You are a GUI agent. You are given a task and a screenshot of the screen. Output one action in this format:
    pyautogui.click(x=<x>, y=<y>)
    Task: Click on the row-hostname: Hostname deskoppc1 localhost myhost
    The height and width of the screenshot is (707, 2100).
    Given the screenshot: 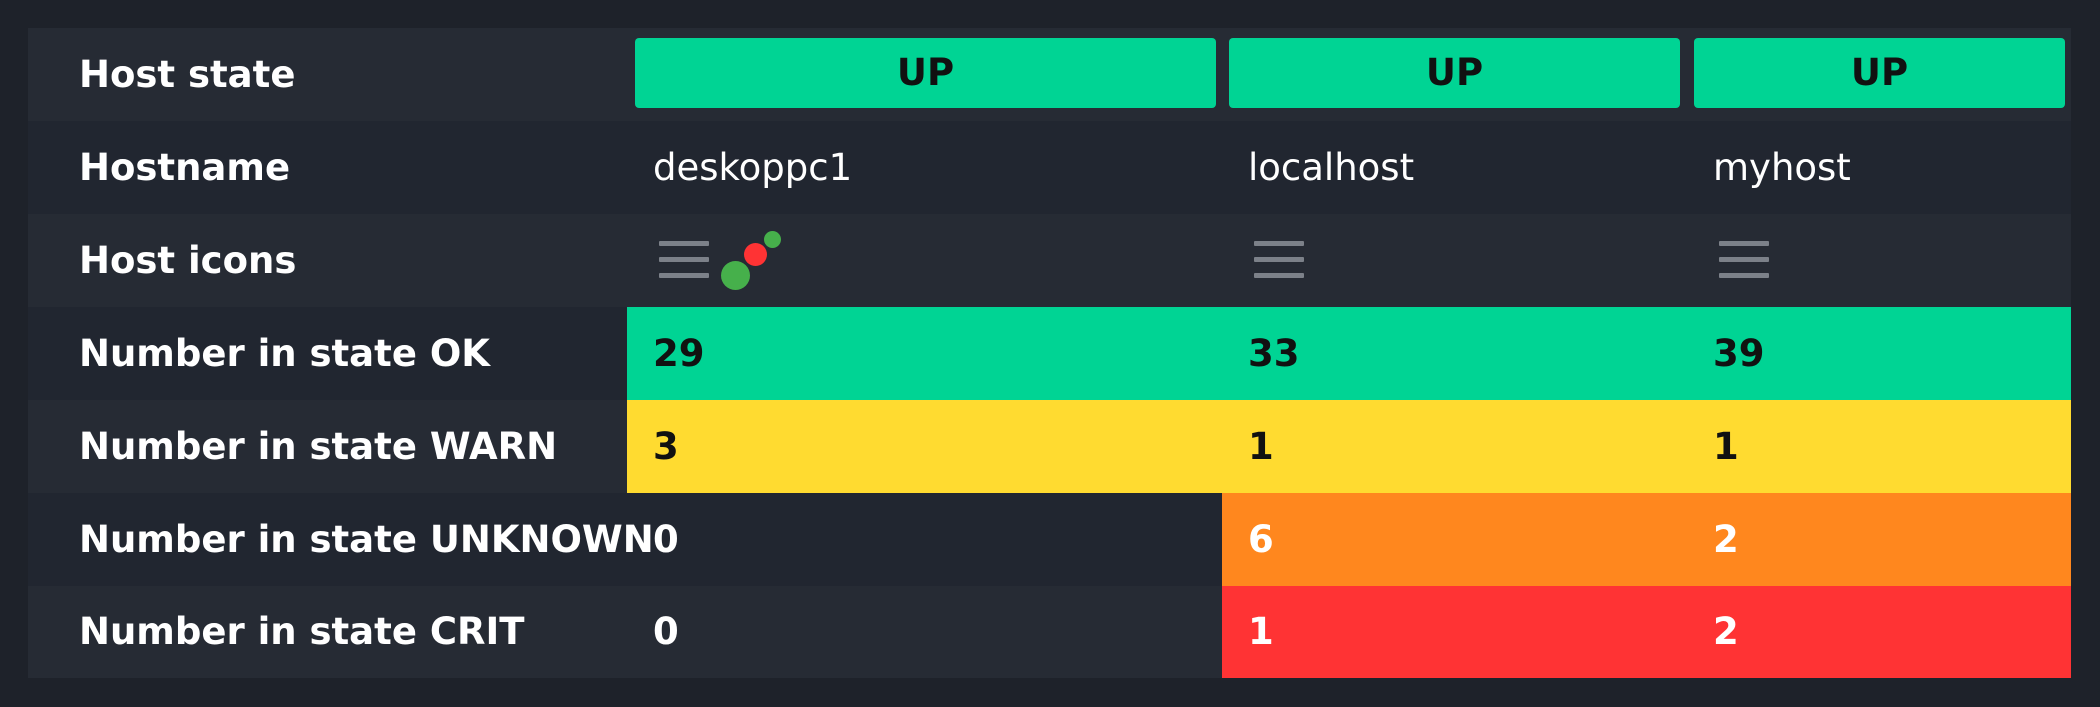 What is the action you would take?
    pyautogui.click(x=1049, y=167)
    